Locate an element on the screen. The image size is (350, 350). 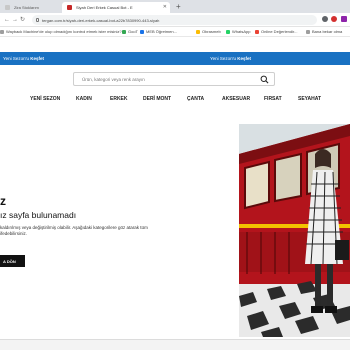
bookmark-item: GooT is located at coordinates (130, 31).